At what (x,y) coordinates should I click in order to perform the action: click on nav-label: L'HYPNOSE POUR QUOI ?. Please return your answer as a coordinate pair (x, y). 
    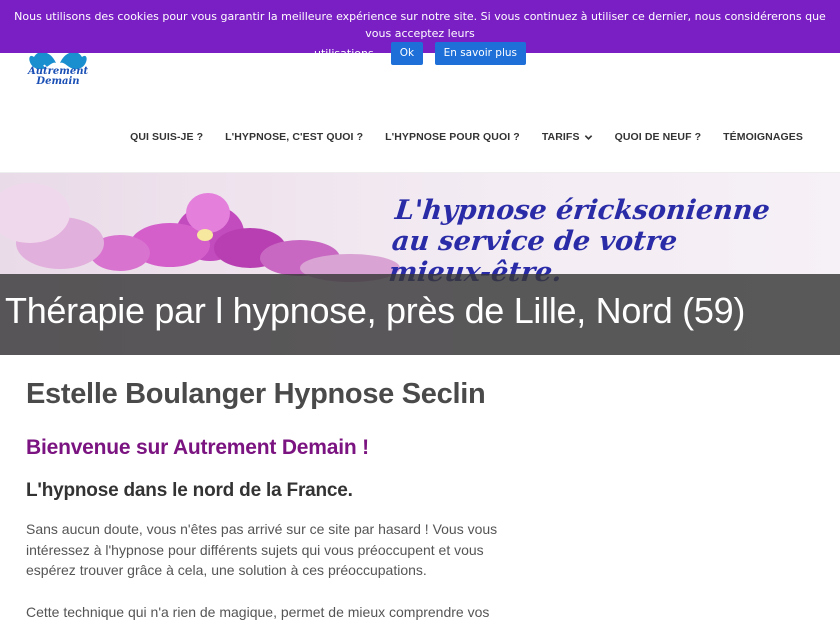
    Looking at the image, I should click on (452, 137).